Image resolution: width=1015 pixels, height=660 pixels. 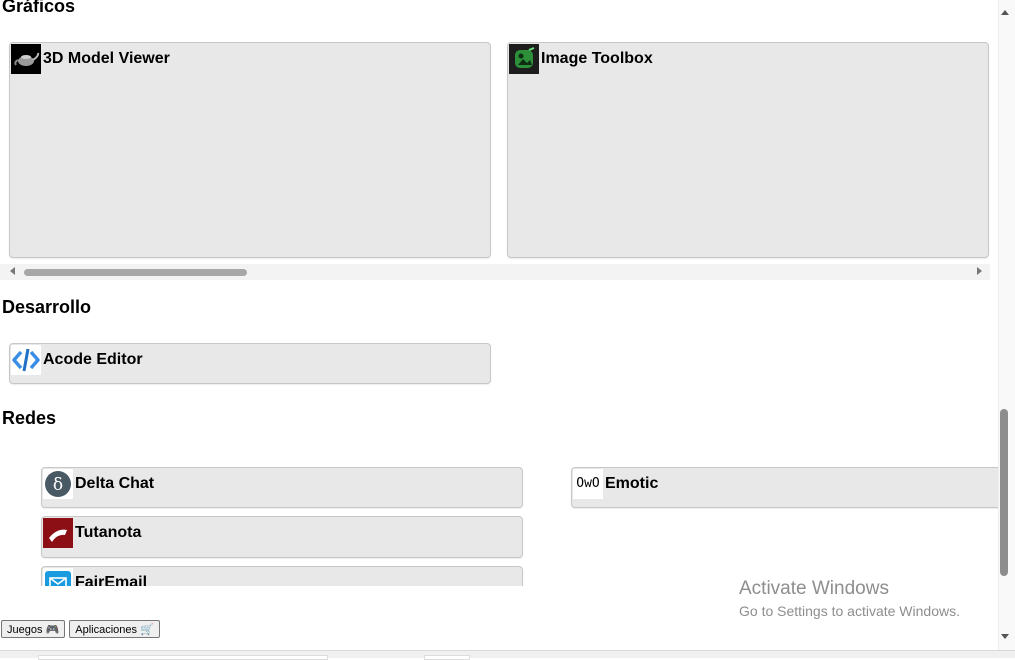 What do you see at coordinates (29, 418) in the screenshot?
I see `section-title-redes: Redes` at bounding box center [29, 418].